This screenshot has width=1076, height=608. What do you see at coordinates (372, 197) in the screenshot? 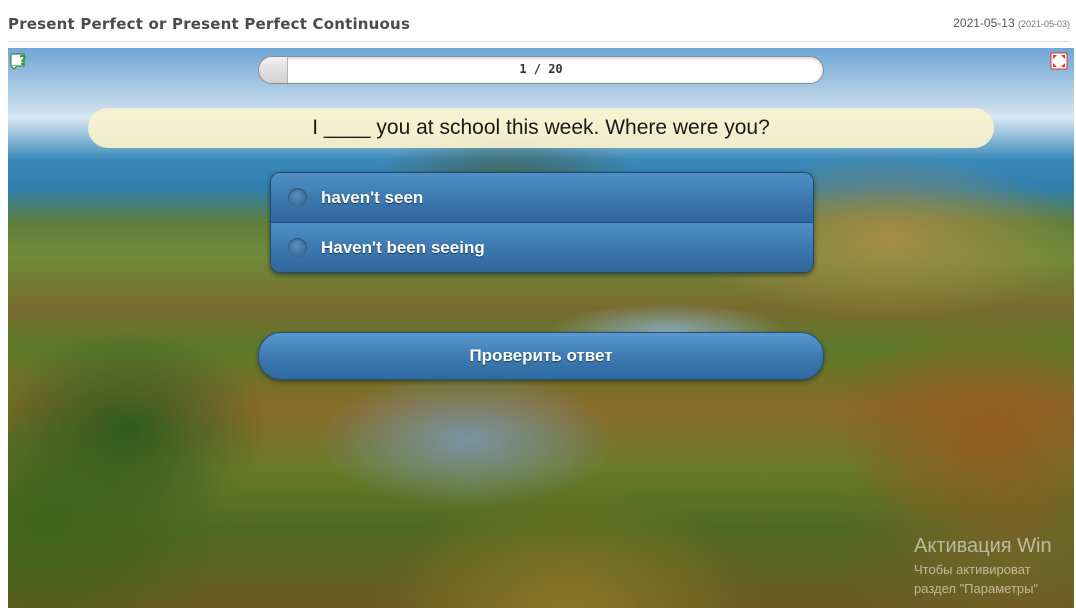
I see `answer-label: haven't seen` at bounding box center [372, 197].